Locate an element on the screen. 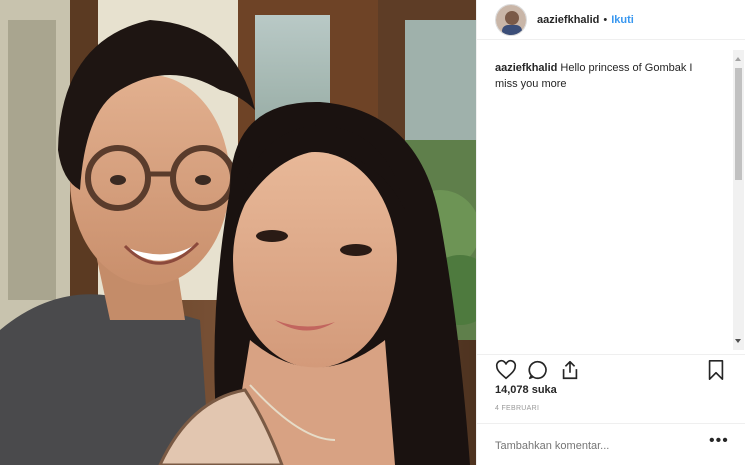  header-username: aaziefkhalid is located at coordinates (568, 20).